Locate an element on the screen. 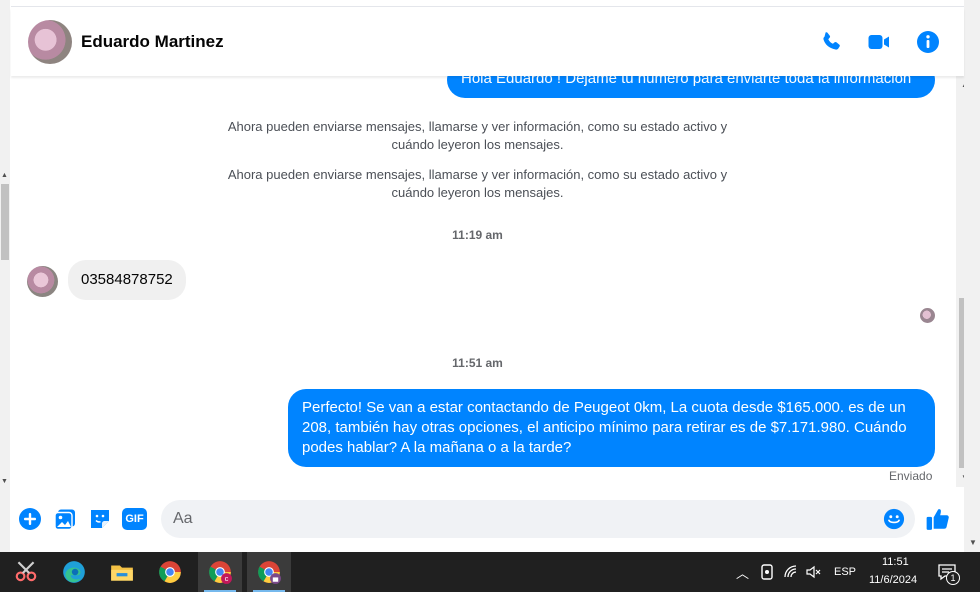  gallery-icon is located at coordinates (65, 519).